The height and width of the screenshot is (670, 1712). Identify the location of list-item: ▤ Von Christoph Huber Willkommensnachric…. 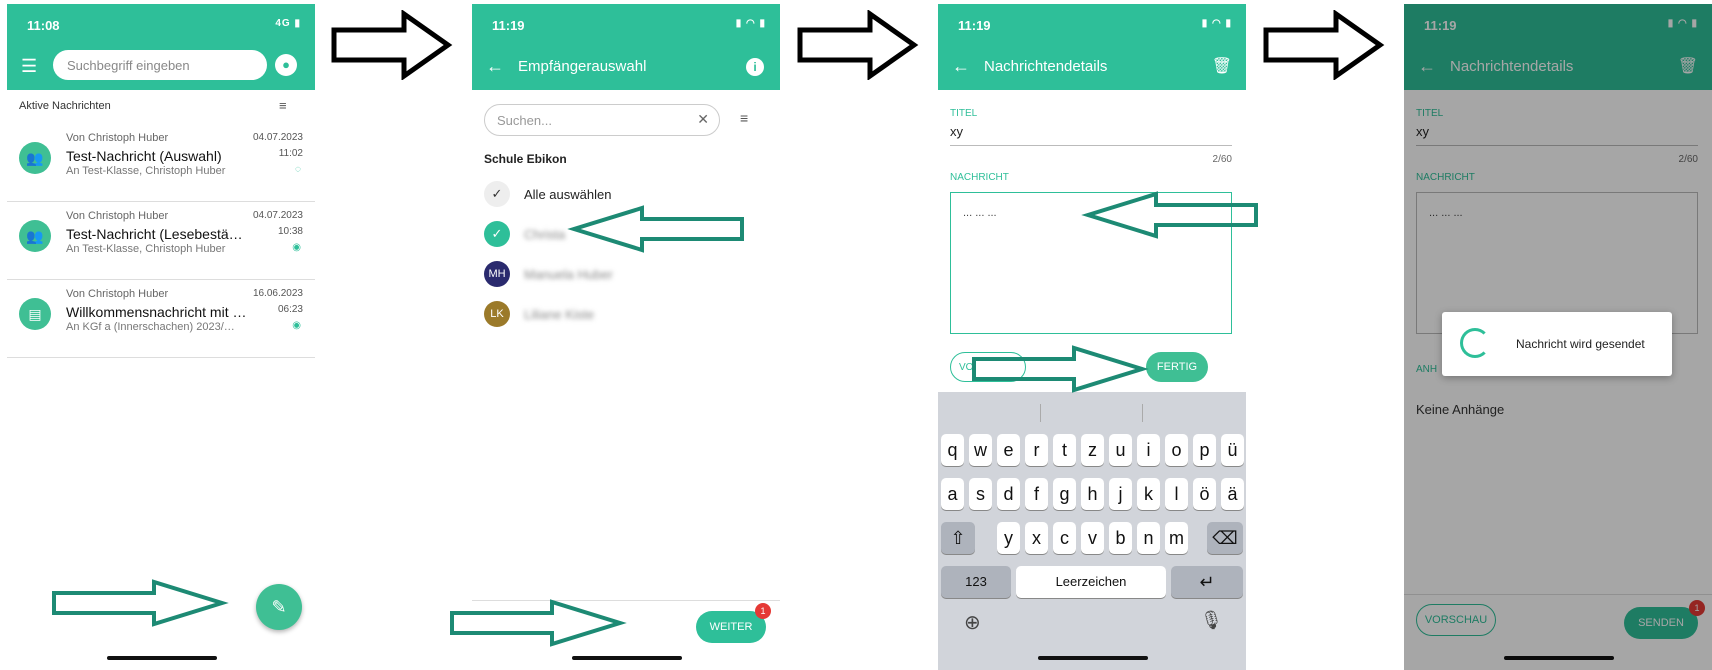
(161, 319).